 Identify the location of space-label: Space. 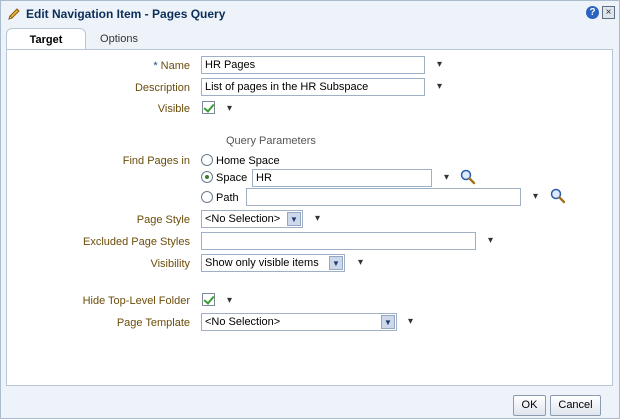
(232, 178).